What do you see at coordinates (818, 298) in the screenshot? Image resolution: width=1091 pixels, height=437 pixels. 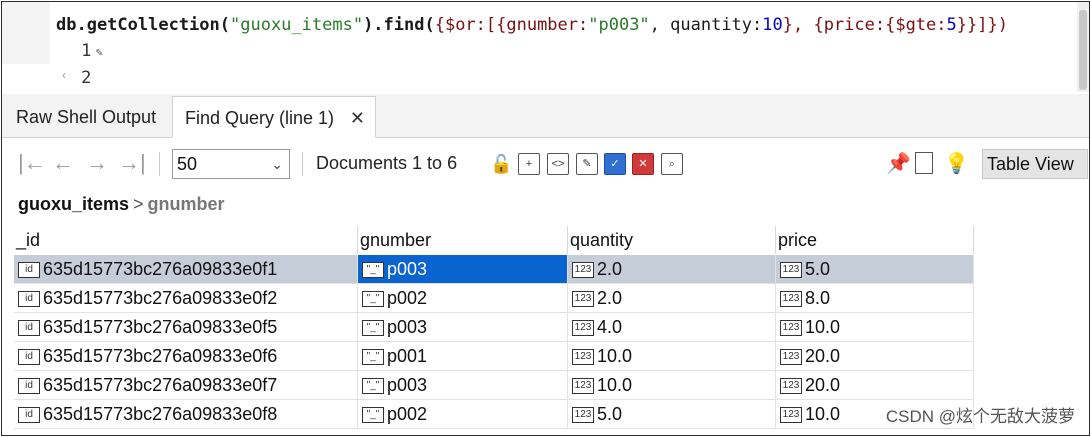 I see `cell-value: 8.0` at bounding box center [818, 298].